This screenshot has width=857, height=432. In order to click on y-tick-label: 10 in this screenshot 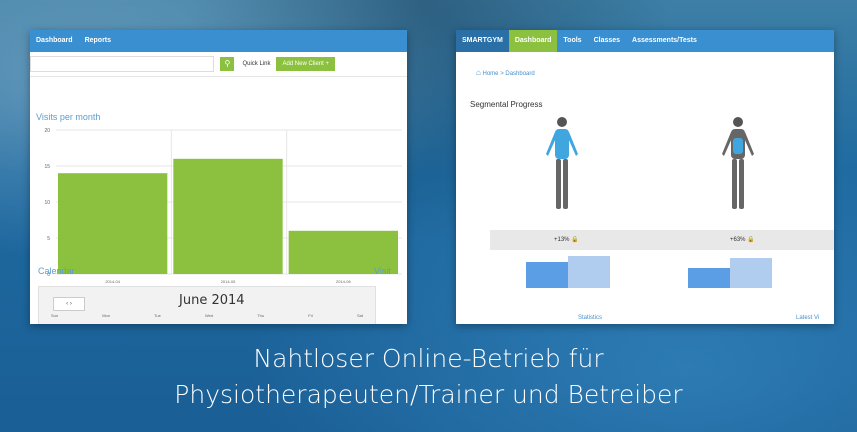, I will do `click(47, 203)`.